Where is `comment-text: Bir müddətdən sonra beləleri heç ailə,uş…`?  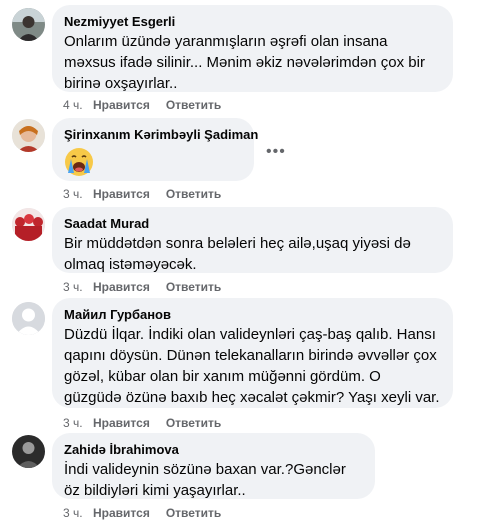 comment-text: Bir müddətdən sonra beləleri heç ailə,uş… is located at coordinates (237, 254).